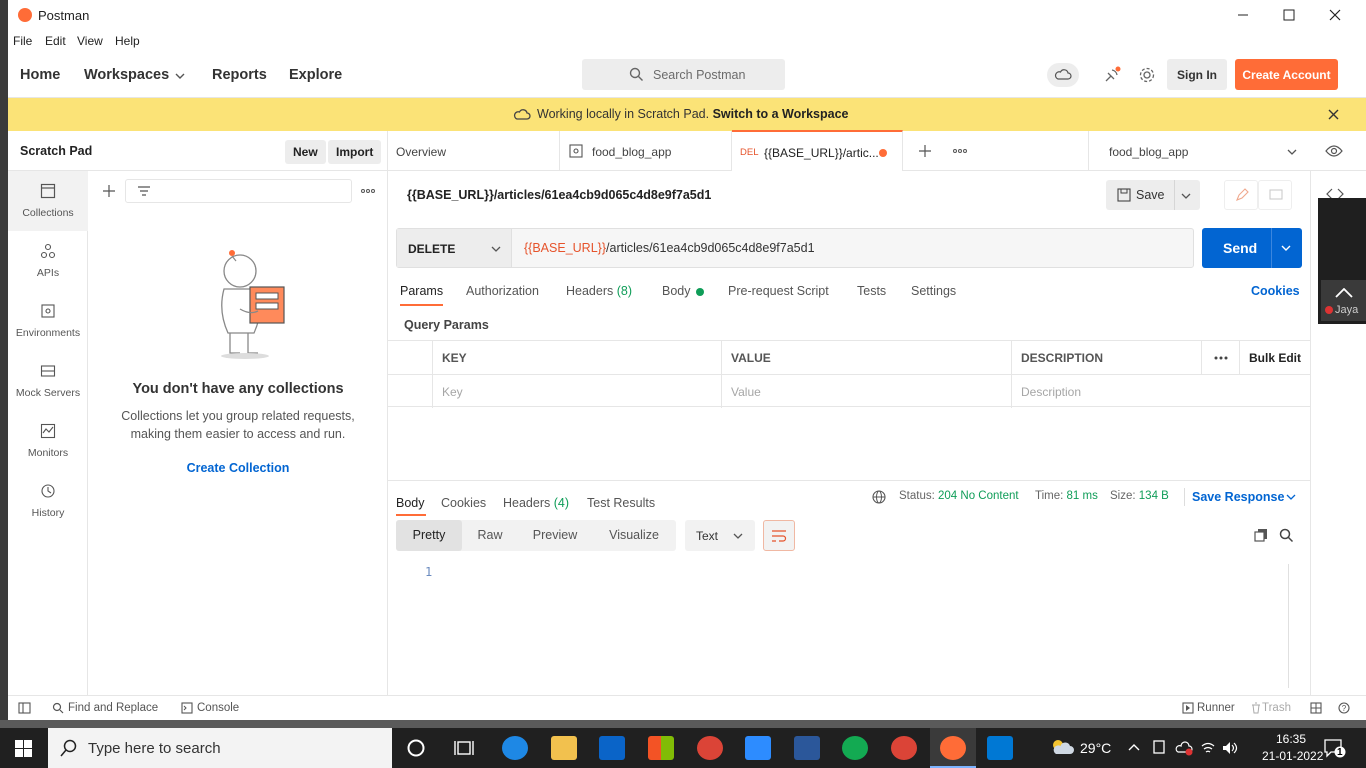  Describe the element at coordinates (48, 441) in the screenshot. I see `sidebar-item-monitors: Monitors` at that location.